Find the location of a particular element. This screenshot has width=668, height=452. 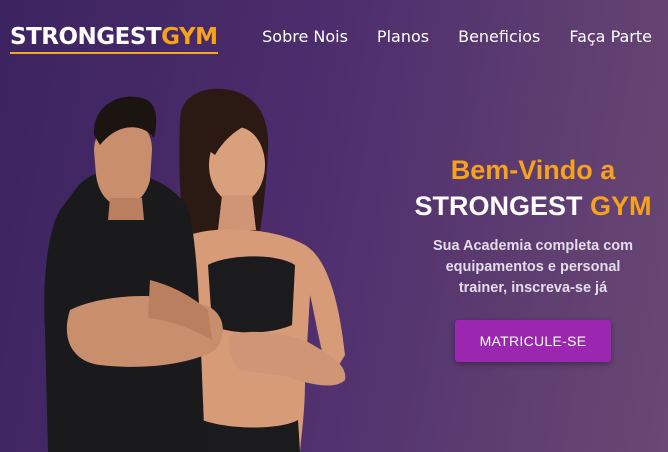

hero-title: STRONGEST GYM is located at coordinates (533, 206).